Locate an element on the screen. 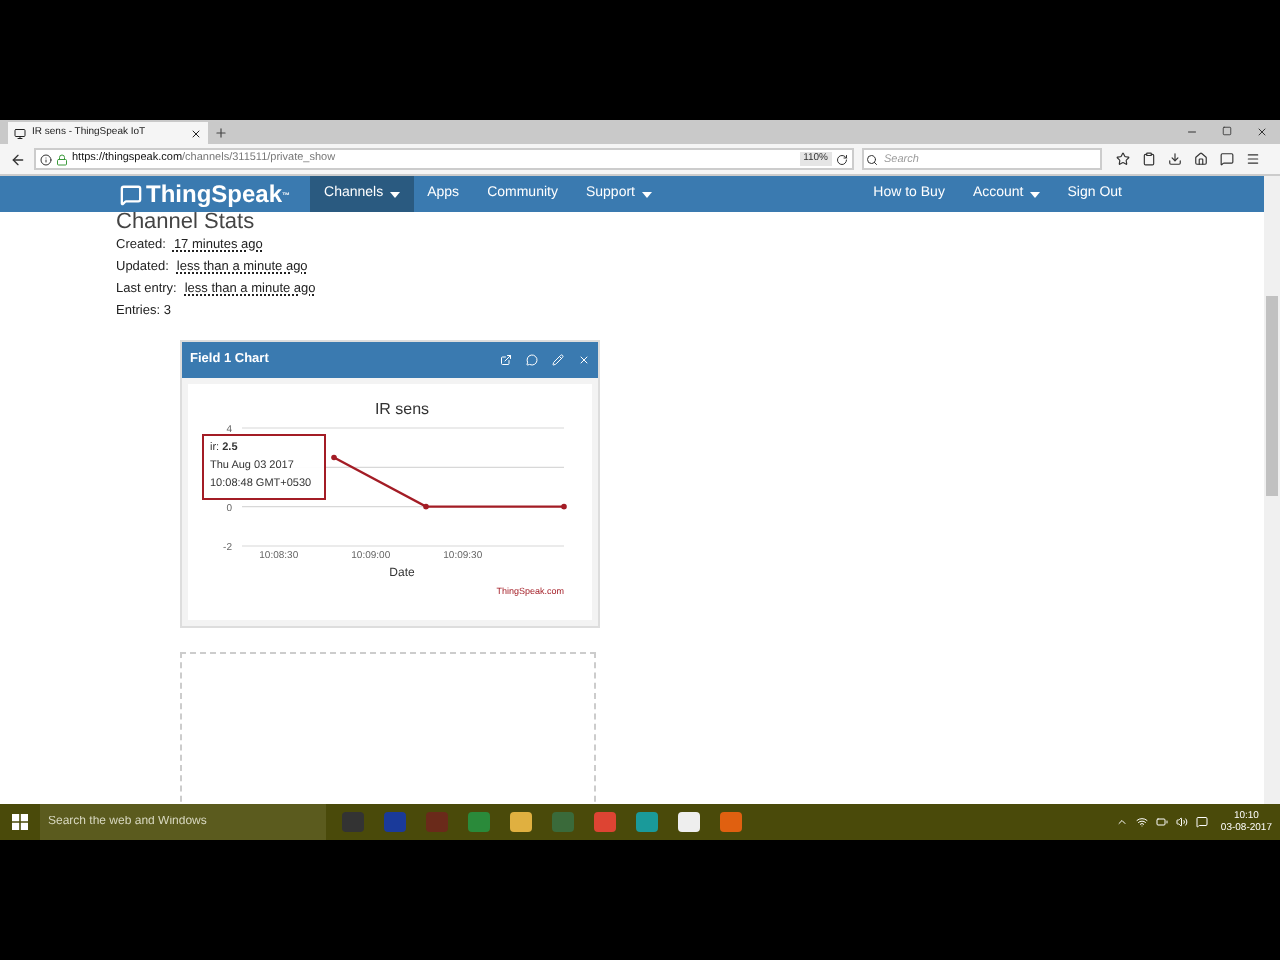  section-heading: Channel Stats is located at coordinates (186, 221).